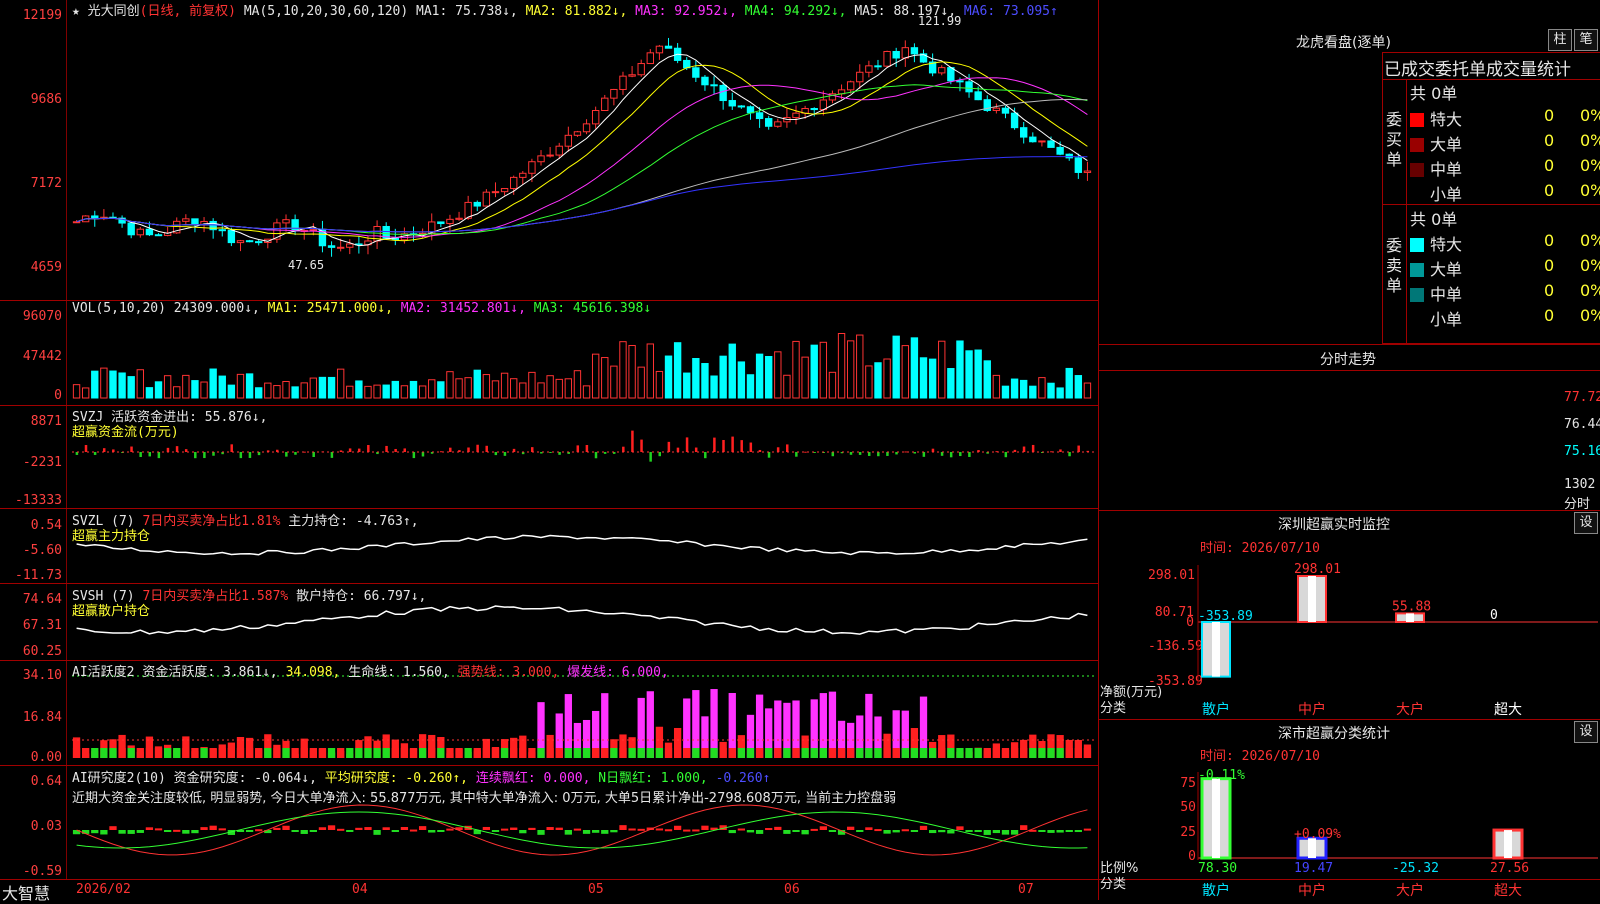 Image resolution: width=1600 pixels, height=904 pixels. I want to click on classify-category-label: 大户, so click(1410, 891).